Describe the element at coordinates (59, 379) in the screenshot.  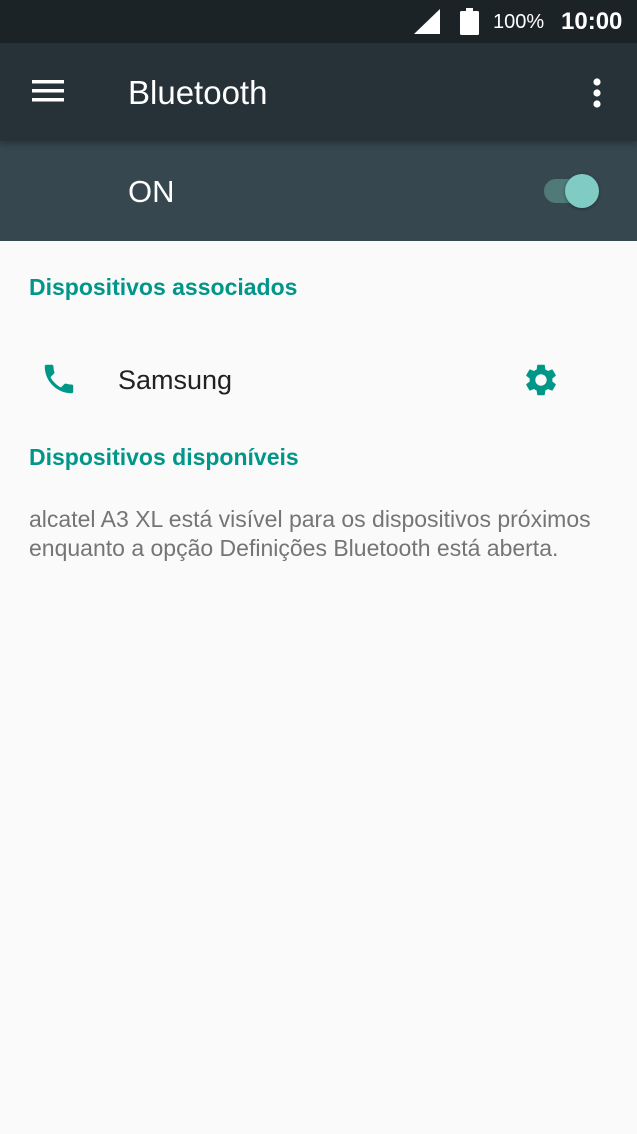
I see `phone-icon` at that location.